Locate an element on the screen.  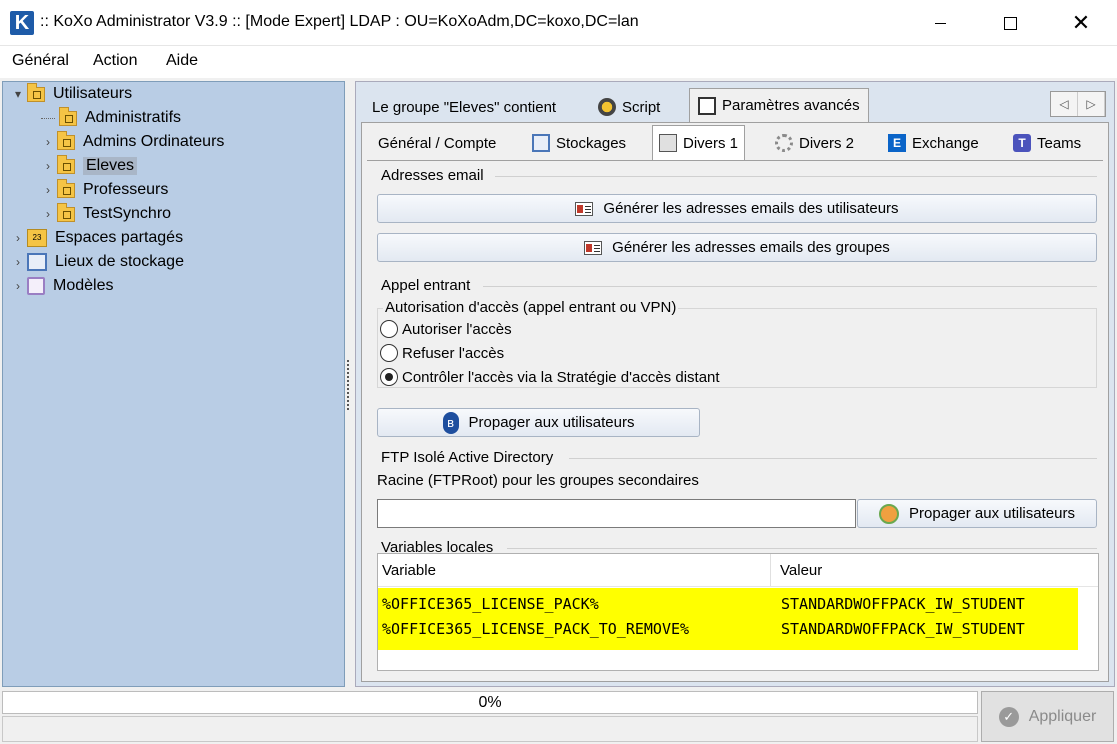
propagate-dialin-button: ʙ Propager aux utilisateurs is located at coordinates (538, 422).